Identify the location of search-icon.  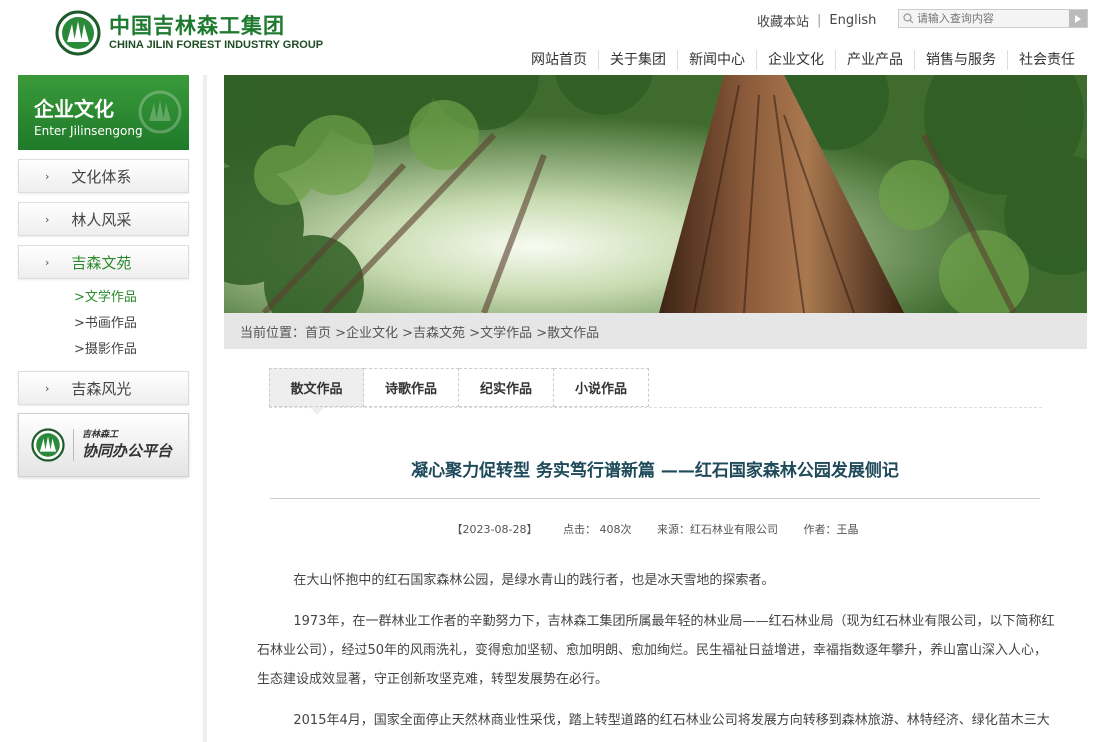
(908, 19).